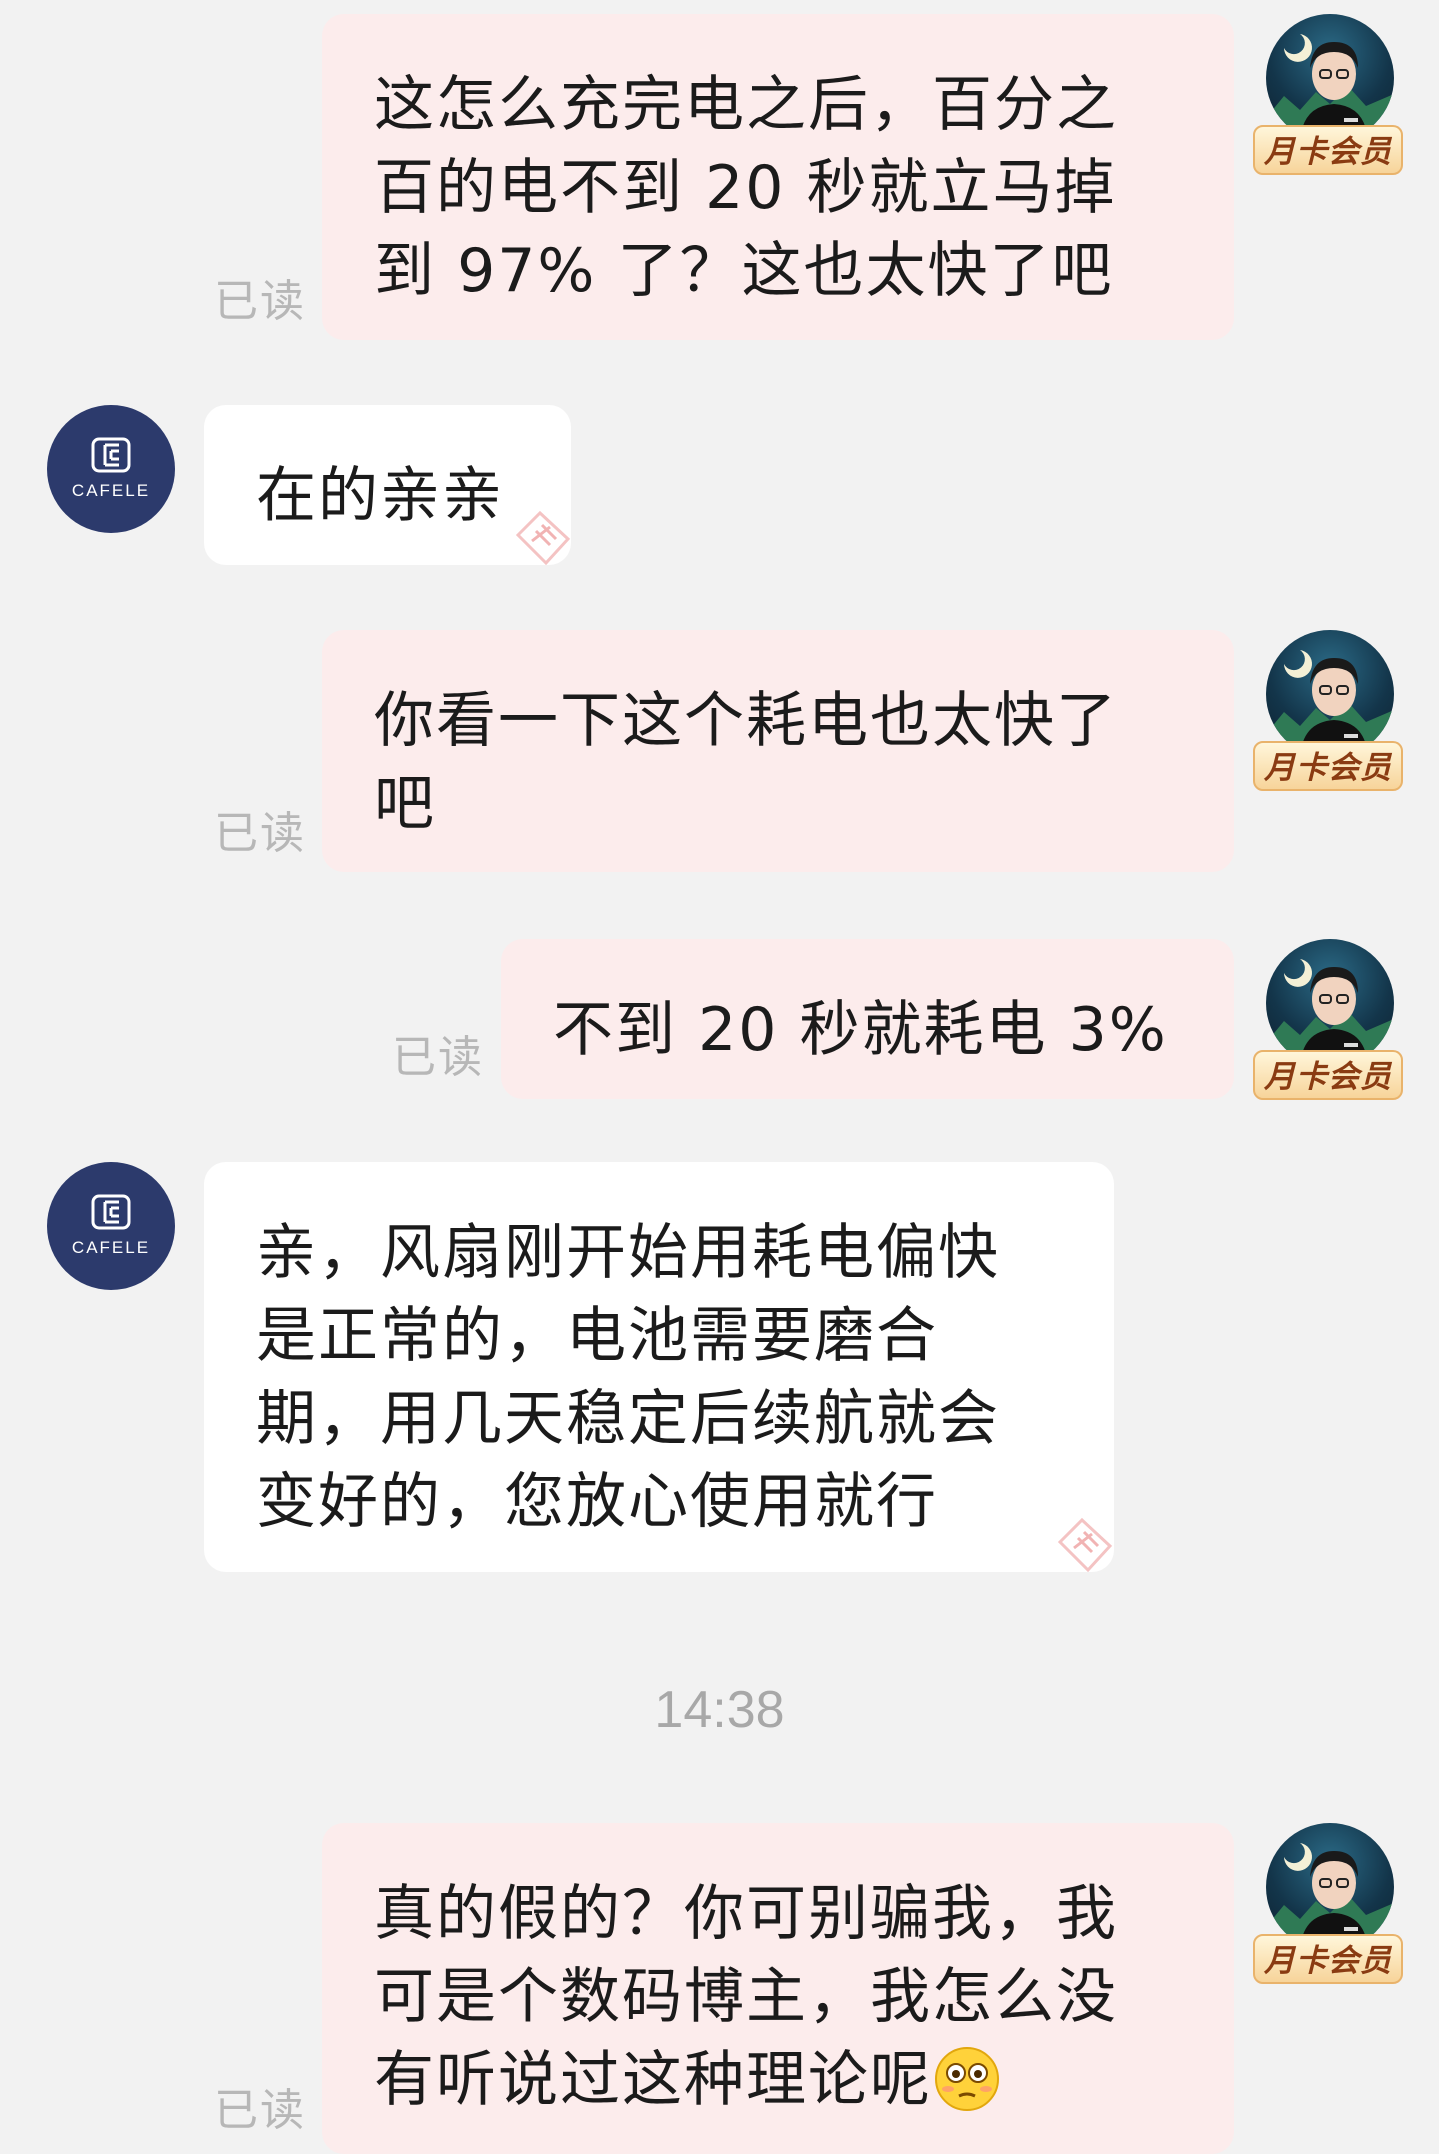 The image size is (1439, 2154). What do you see at coordinates (405, 804) in the screenshot?
I see `message-text-line: 吧` at bounding box center [405, 804].